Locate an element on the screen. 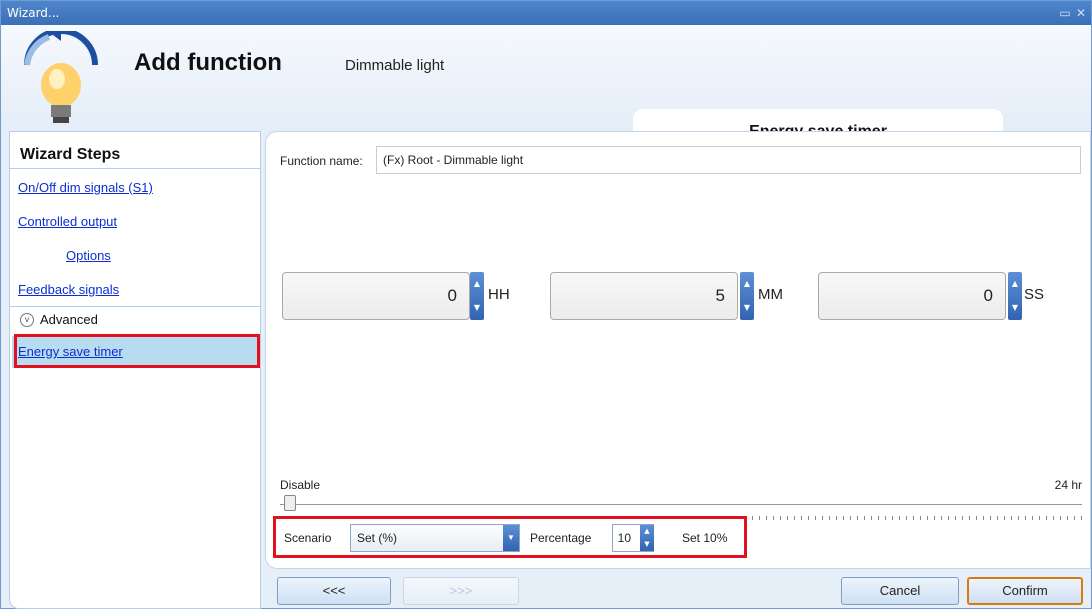  hours-unit: HH is located at coordinates (499, 294).